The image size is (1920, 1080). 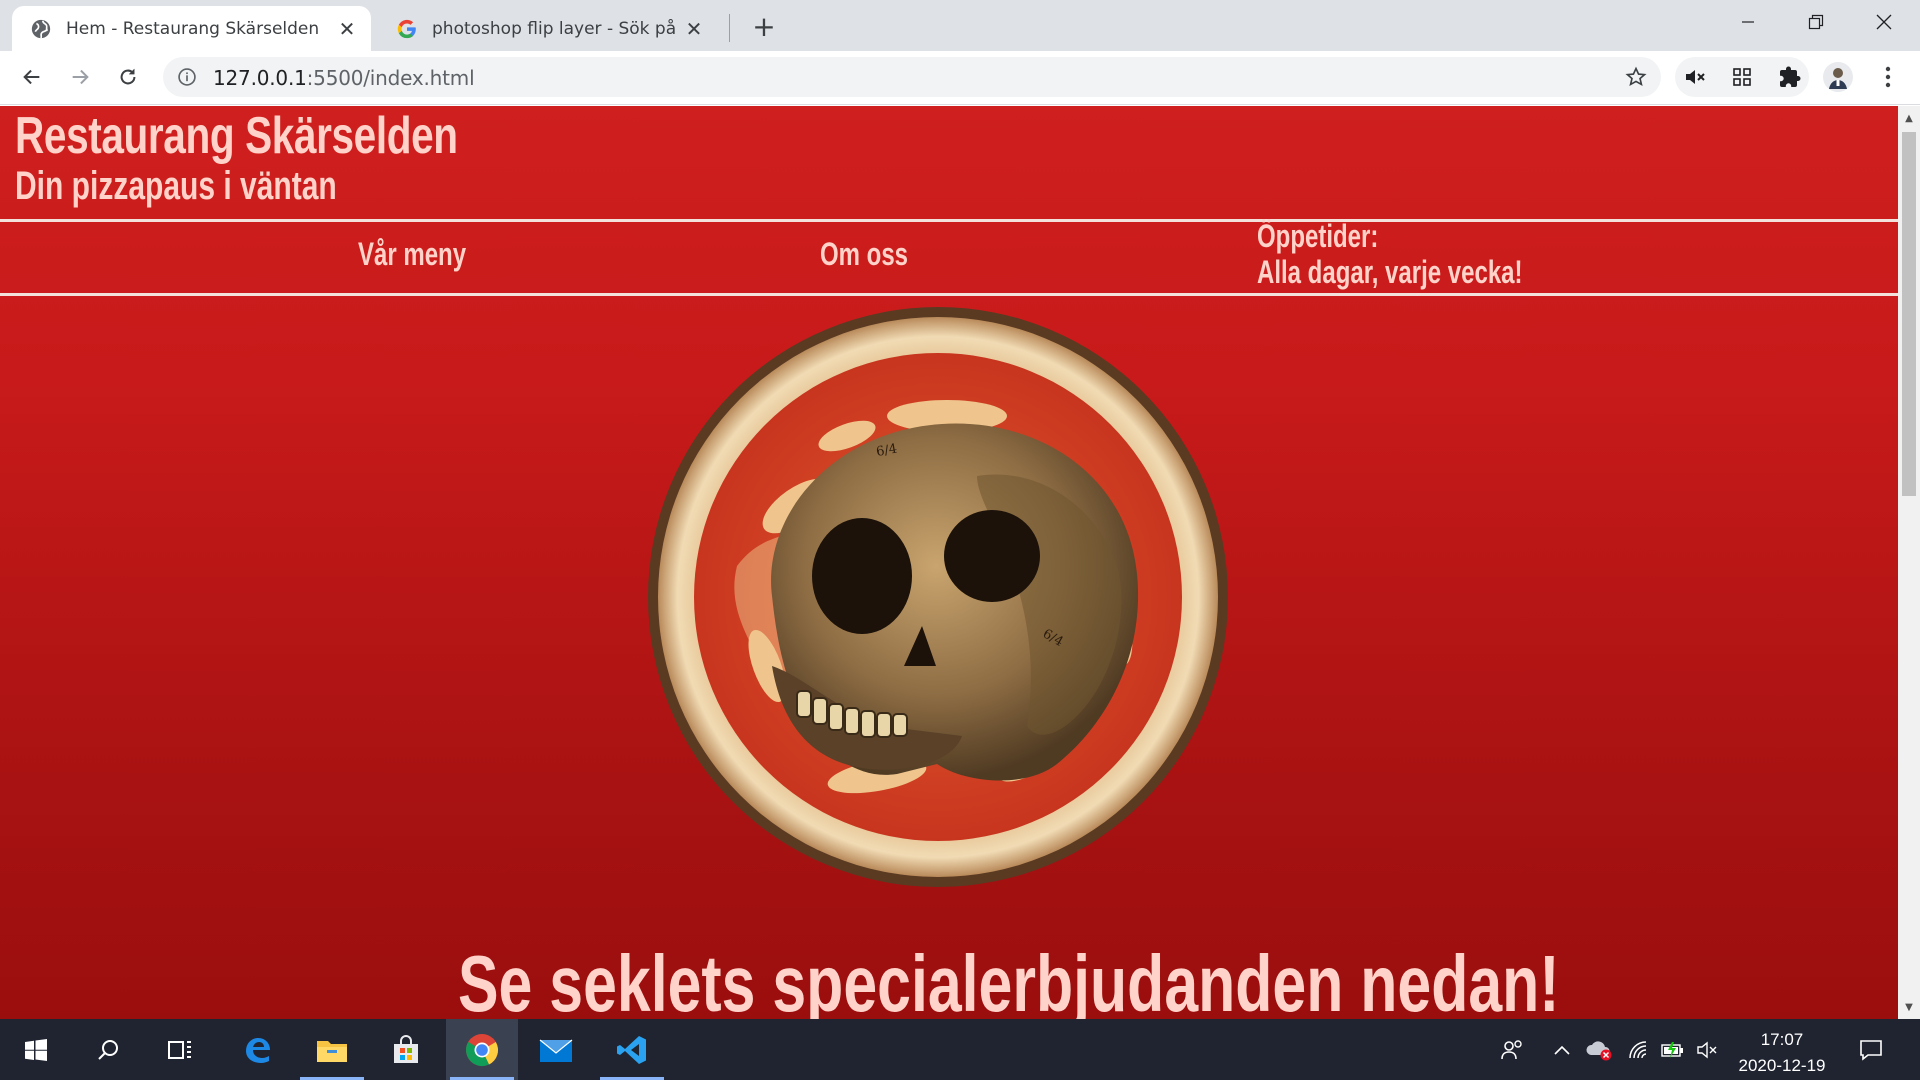 I want to click on battery-charging-icon, so click(x=1672, y=1049).